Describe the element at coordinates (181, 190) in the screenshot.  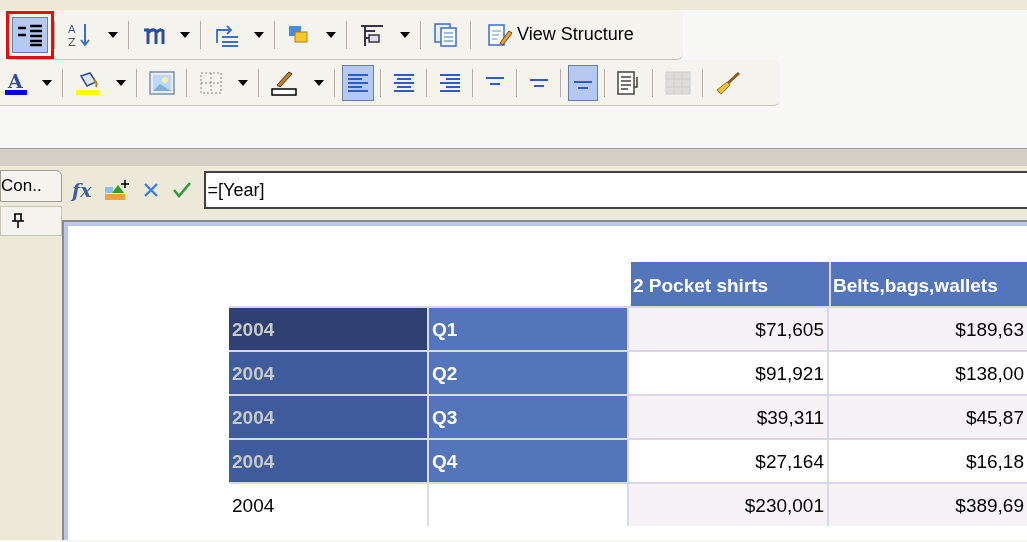
I see `check-icon` at that location.